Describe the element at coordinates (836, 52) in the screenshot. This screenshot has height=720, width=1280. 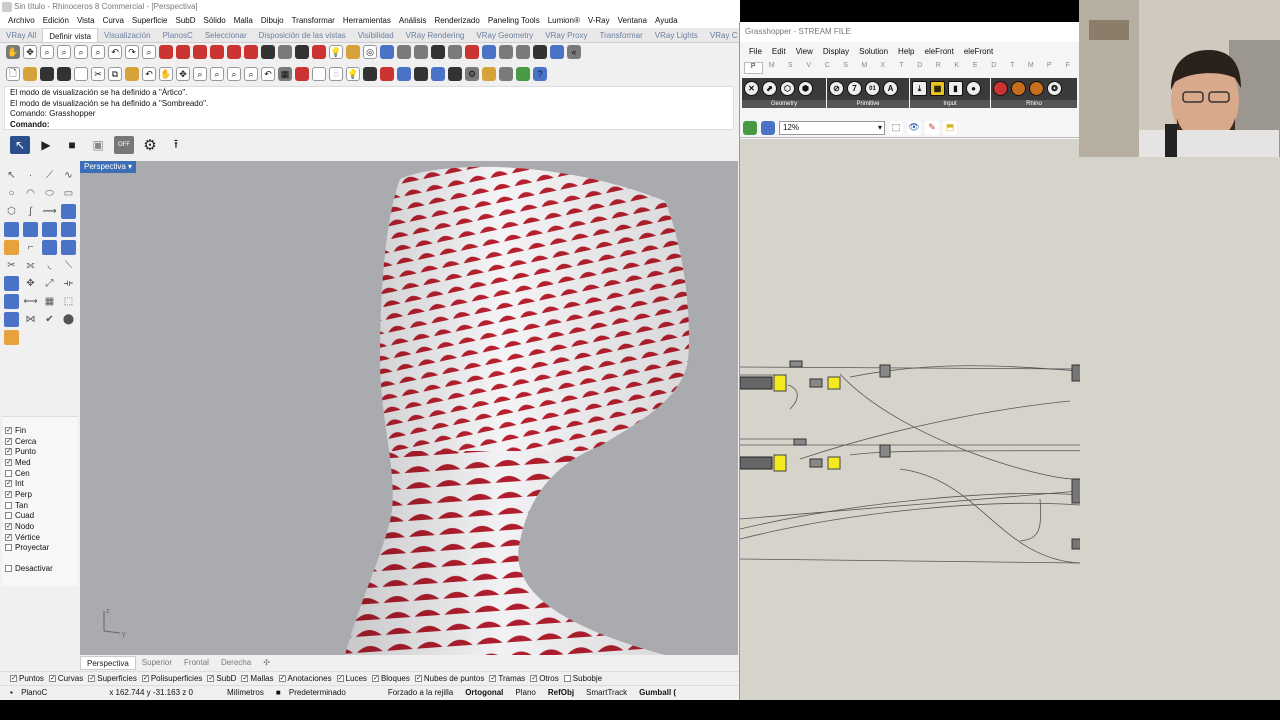
I see `gh-menu-item: Display` at that location.